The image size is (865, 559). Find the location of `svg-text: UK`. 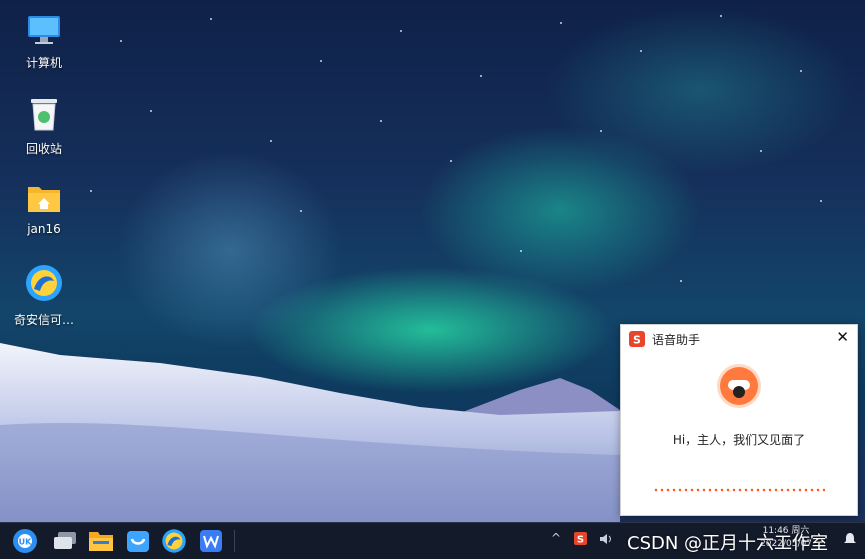

svg-text: UK is located at coordinates (25, 542).